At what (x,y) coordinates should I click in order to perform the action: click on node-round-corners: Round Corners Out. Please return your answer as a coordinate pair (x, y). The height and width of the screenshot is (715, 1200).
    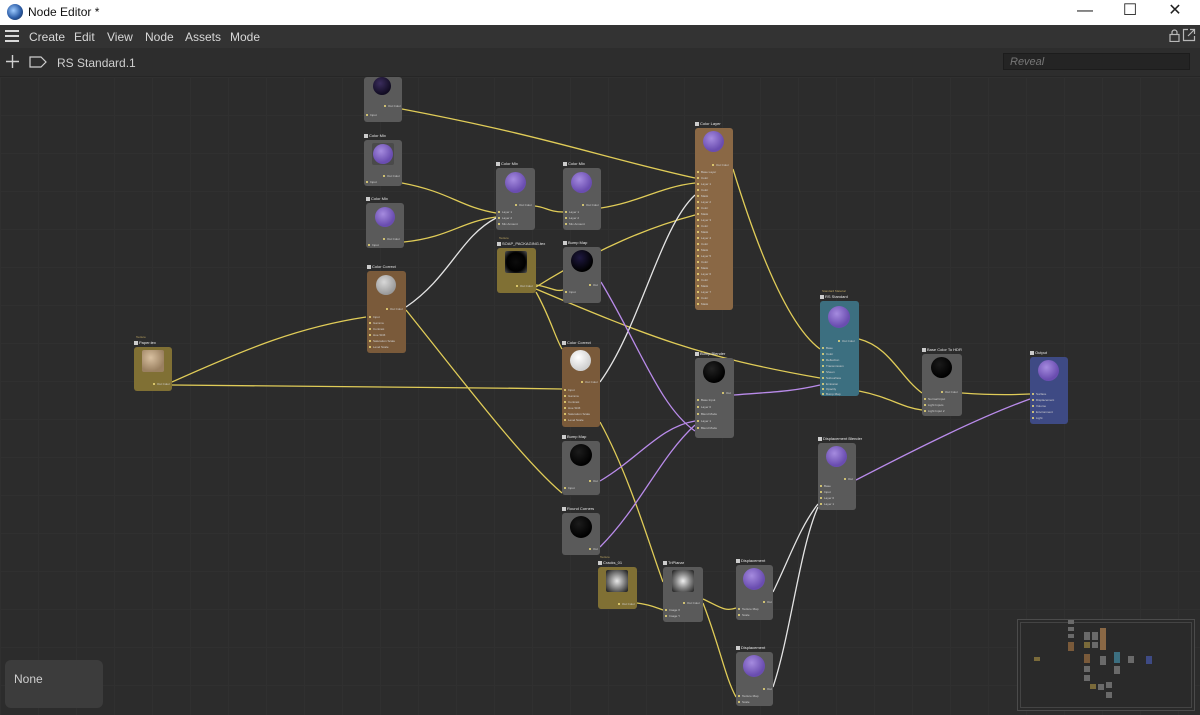
    Looking at the image, I should click on (581, 530).